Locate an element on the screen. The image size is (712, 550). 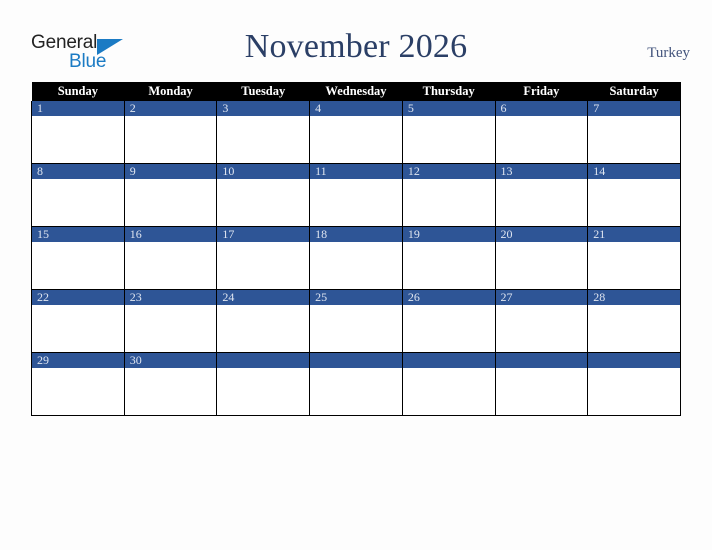
calendar-day-cell: 7 is located at coordinates (634, 132).